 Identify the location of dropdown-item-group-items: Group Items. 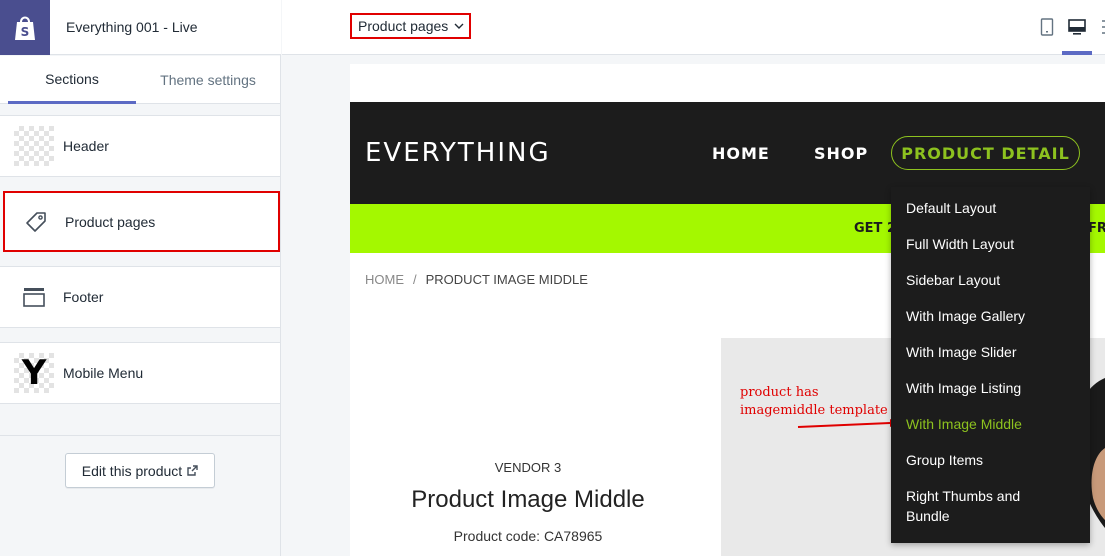
(944, 460).